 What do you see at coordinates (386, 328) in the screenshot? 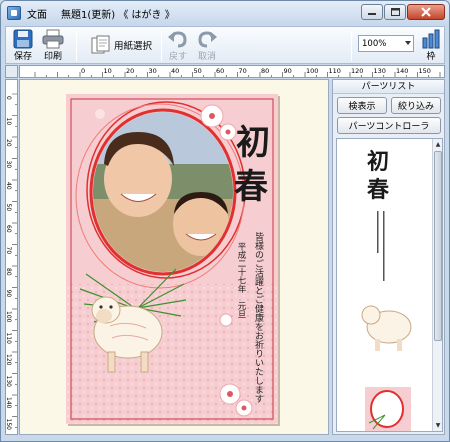
I see `parts-item-sheep` at bounding box center [386, 328].